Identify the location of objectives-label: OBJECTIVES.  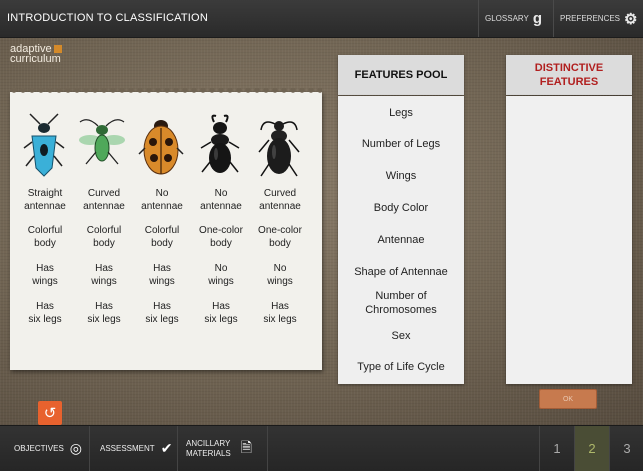
(39, 448).